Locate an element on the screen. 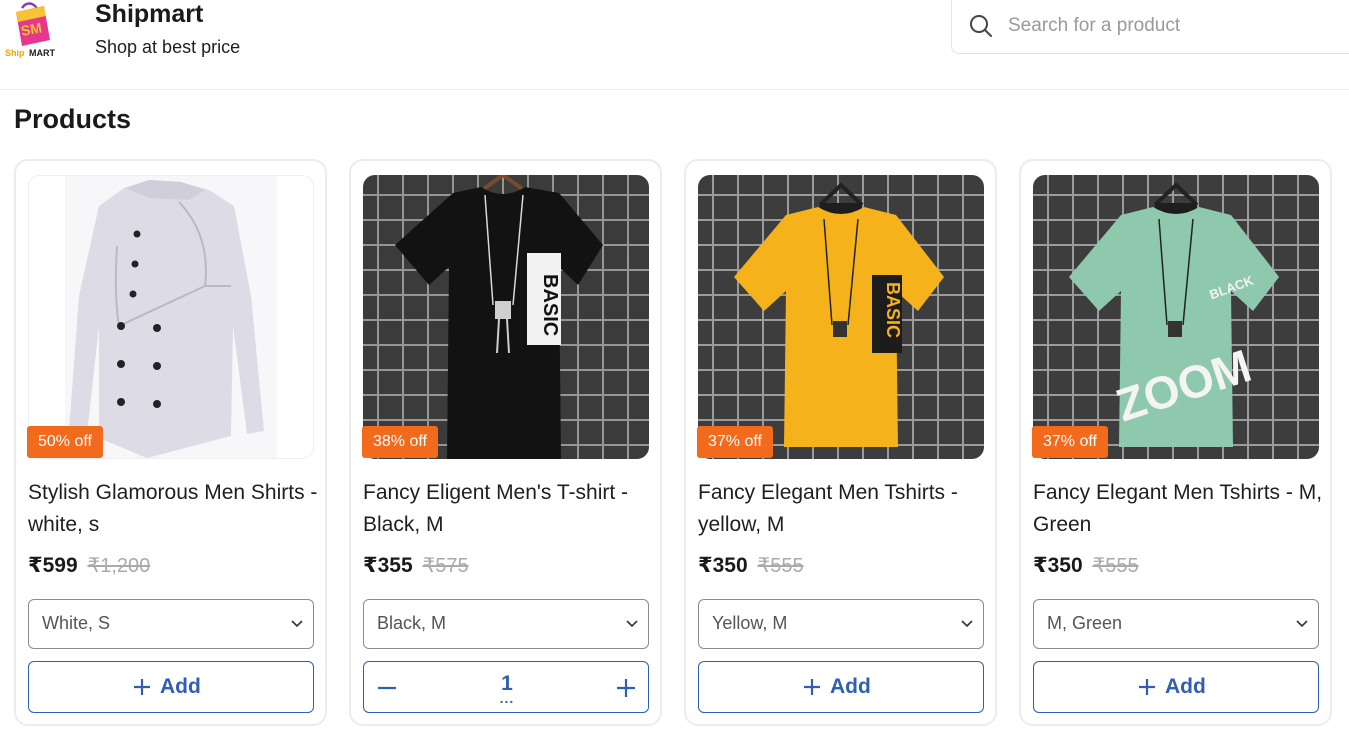  header: SM Ship MART Shipmart Shop at best price is located at coordinates (674, 45).